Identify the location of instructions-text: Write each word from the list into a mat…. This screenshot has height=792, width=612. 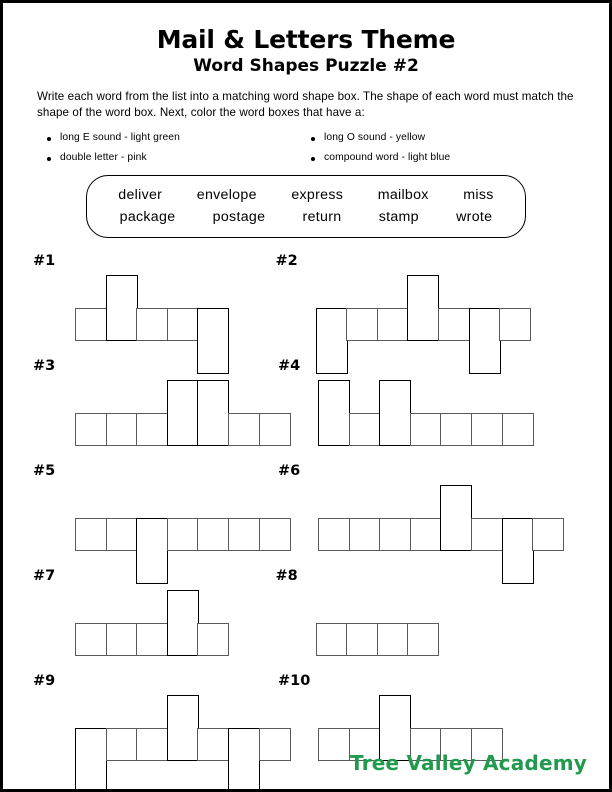
(305, 104).